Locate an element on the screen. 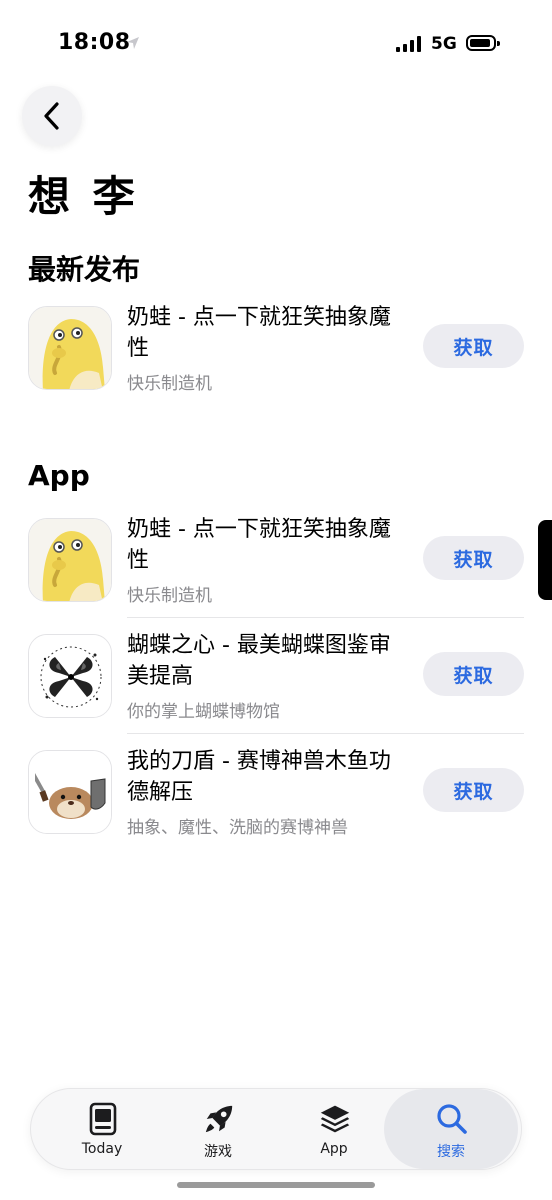  back-button is located at coordinates (52, 116).